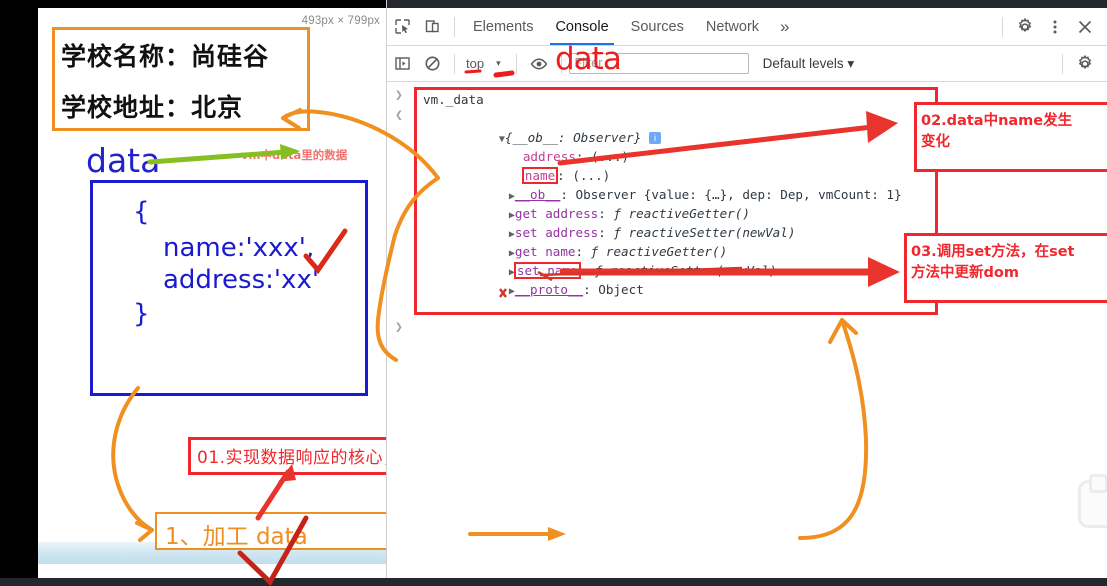 This screenshot has width=1107, height=586. Describe the element at coordinates (1055, 27) in the screenshot. I see `more-vertical-icon` at that location.